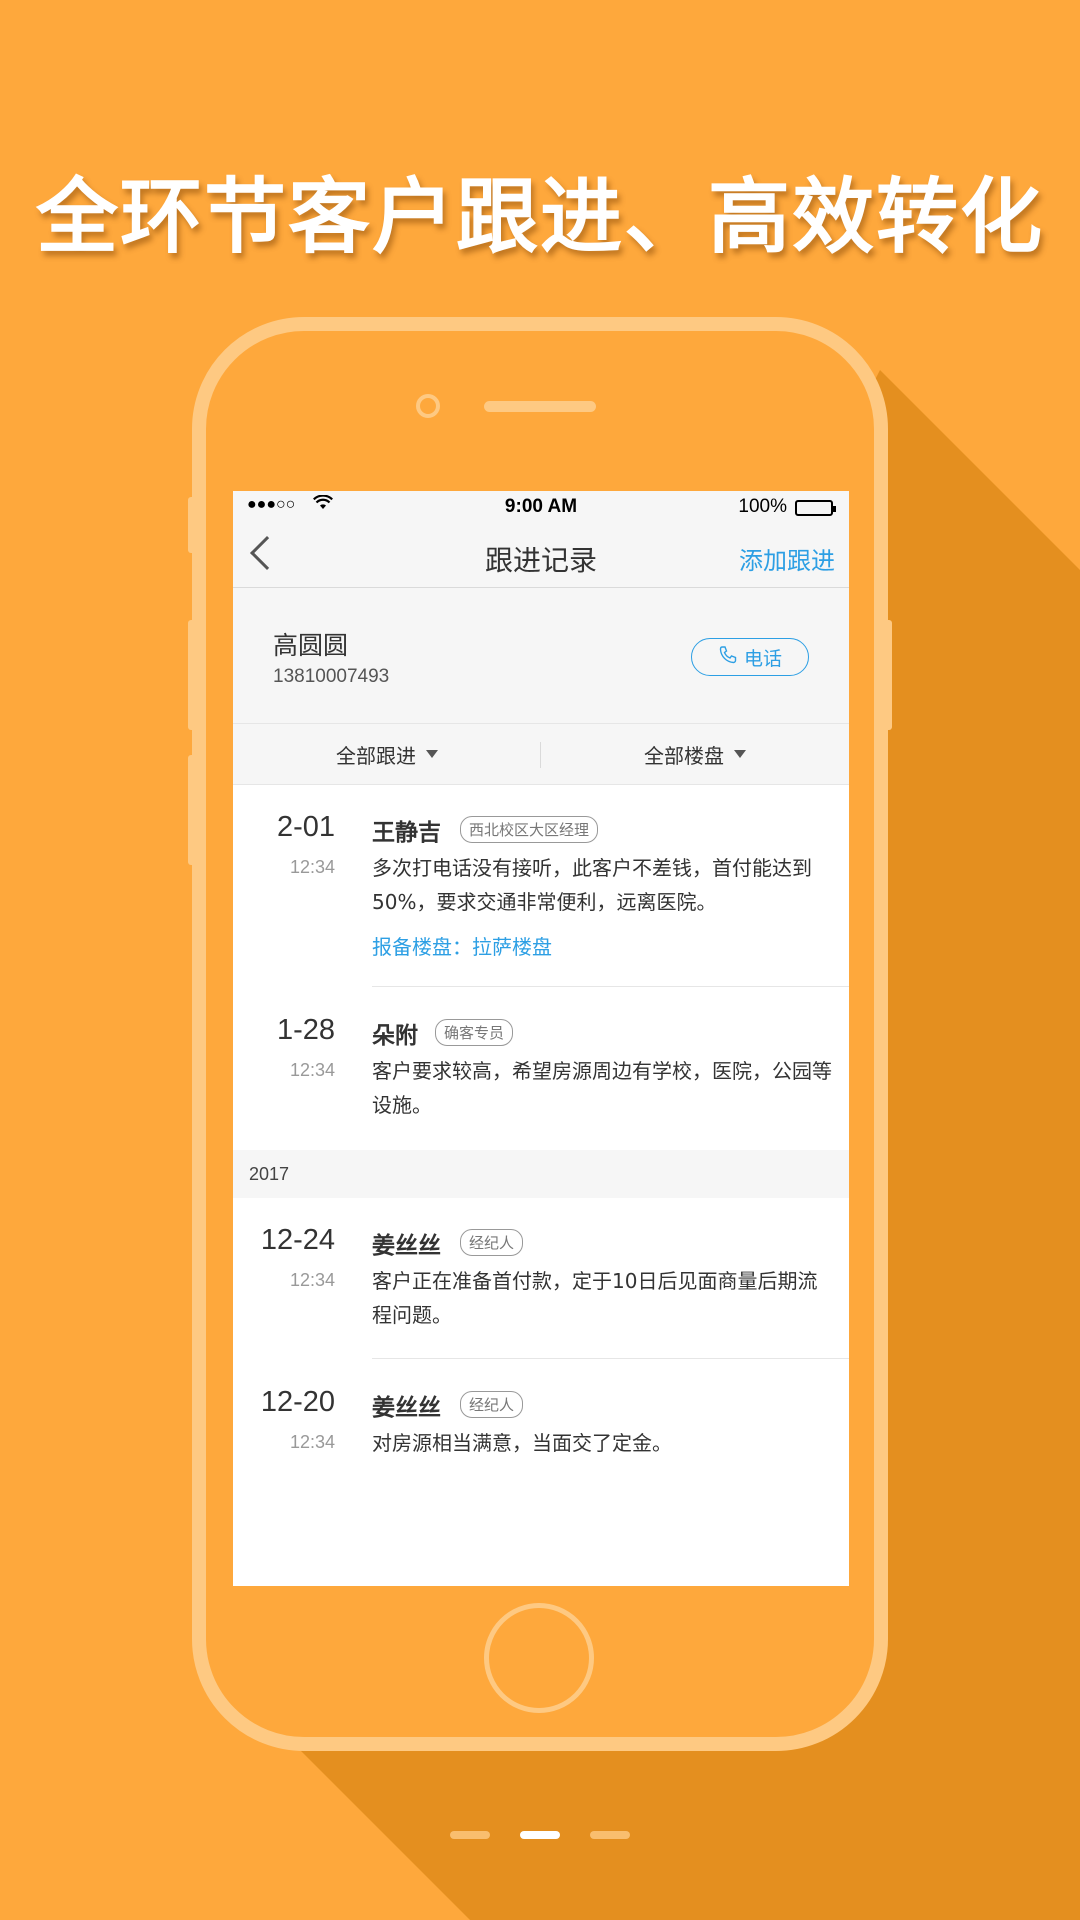 Image resolution: width=1080 pixels, height=1920 pixels. Describe the element at coordinates (192, 525) in the screenshot. I see `phone-mute-switch` at that location.